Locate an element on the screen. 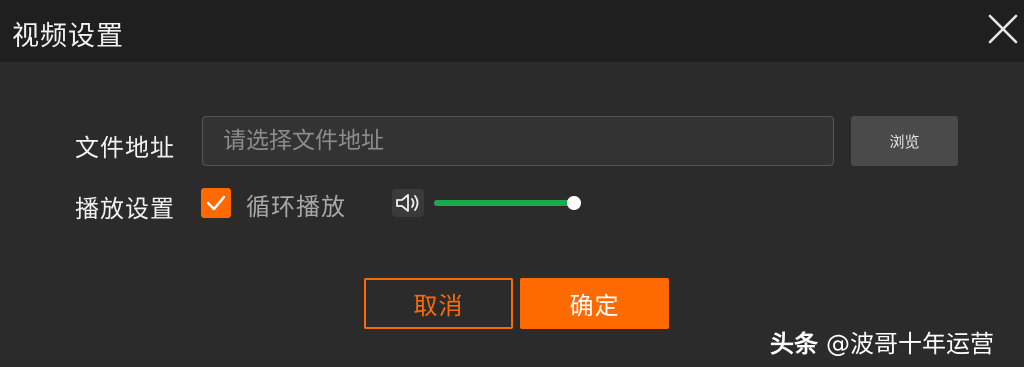 This screenshot has height=367, width=1024. volume-slider is located at coordinates (507, 203).